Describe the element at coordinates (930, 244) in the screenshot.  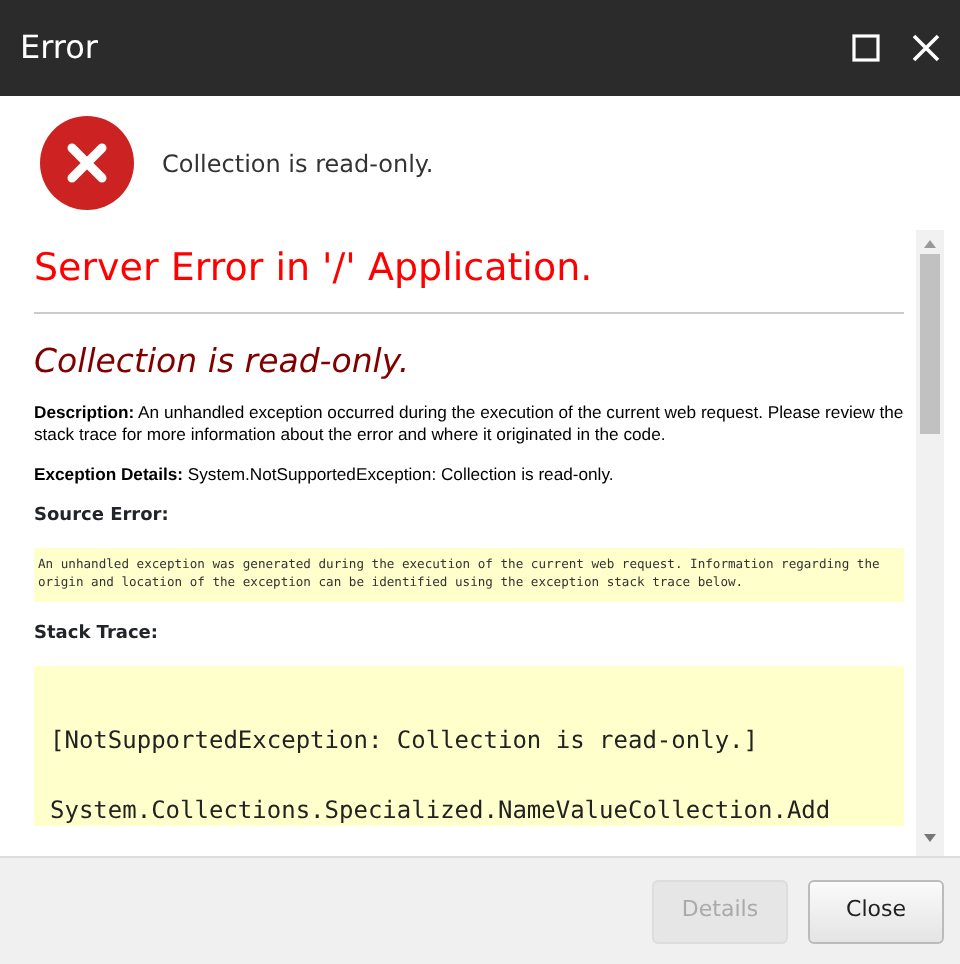
I see `scroll-up-icon` at that location.